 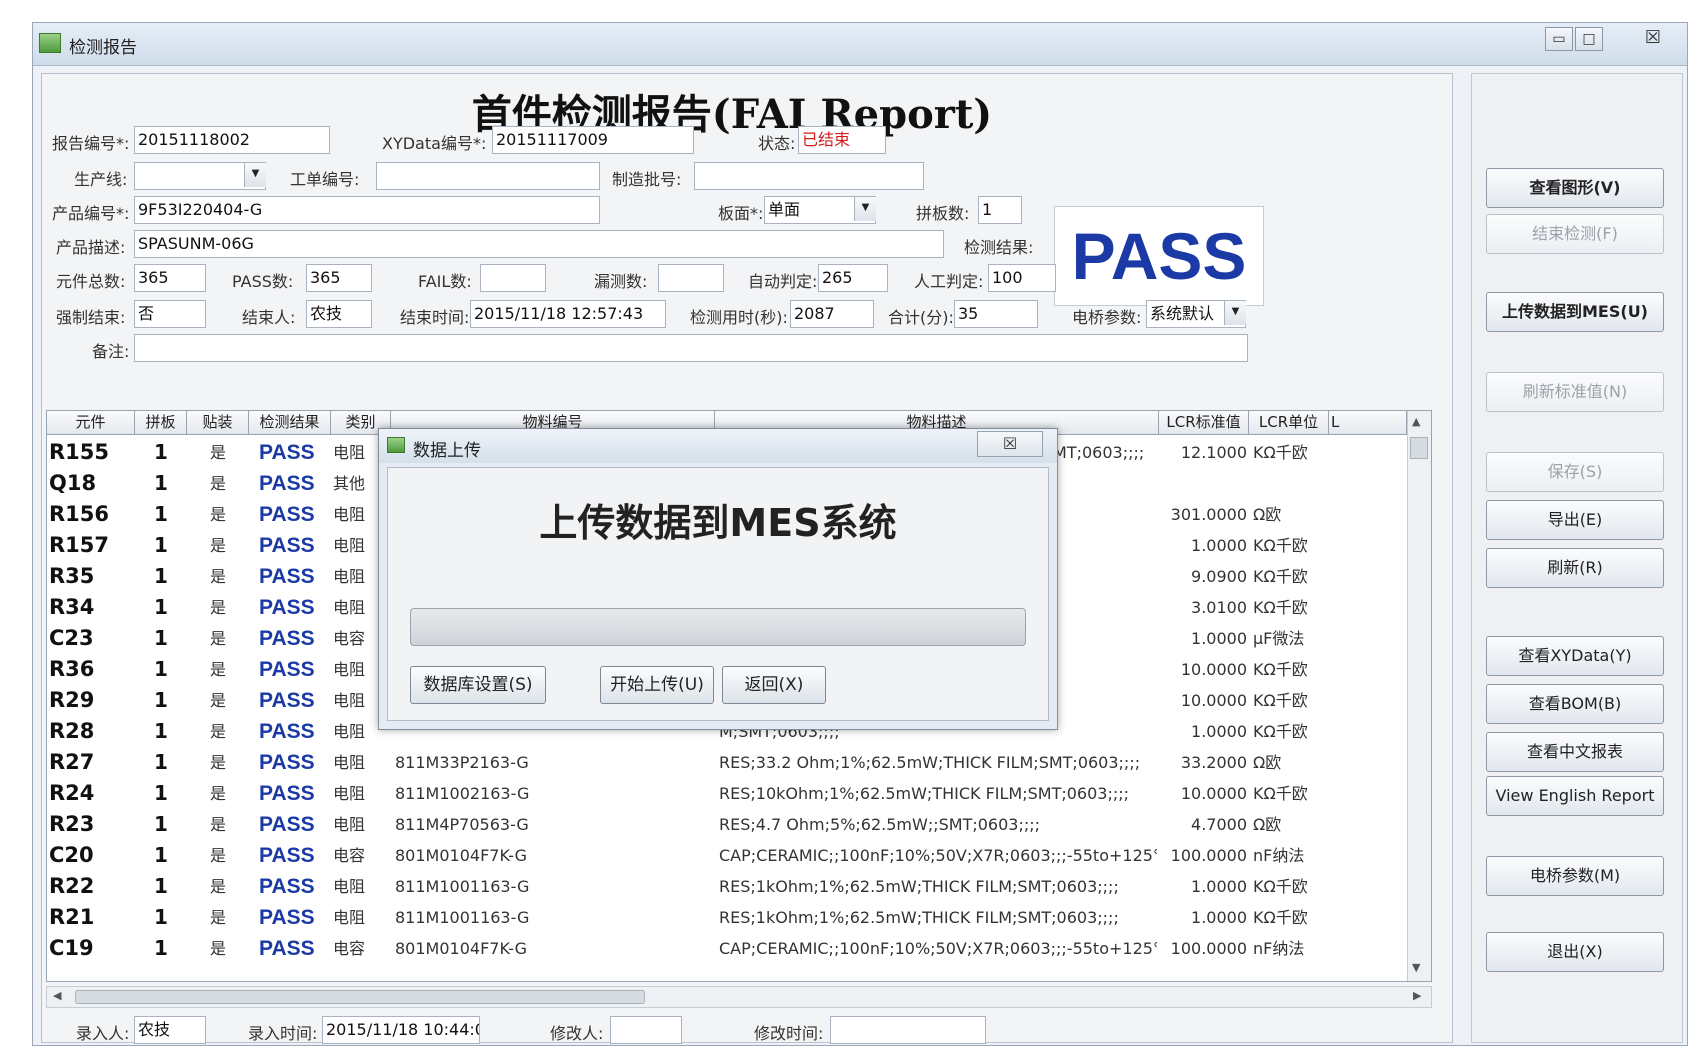 What do you see at coordinates (1575, 704) in the screenshot?
I see `view-bom-button: 查看BOM(B)` at bounding box center [1575, 704].